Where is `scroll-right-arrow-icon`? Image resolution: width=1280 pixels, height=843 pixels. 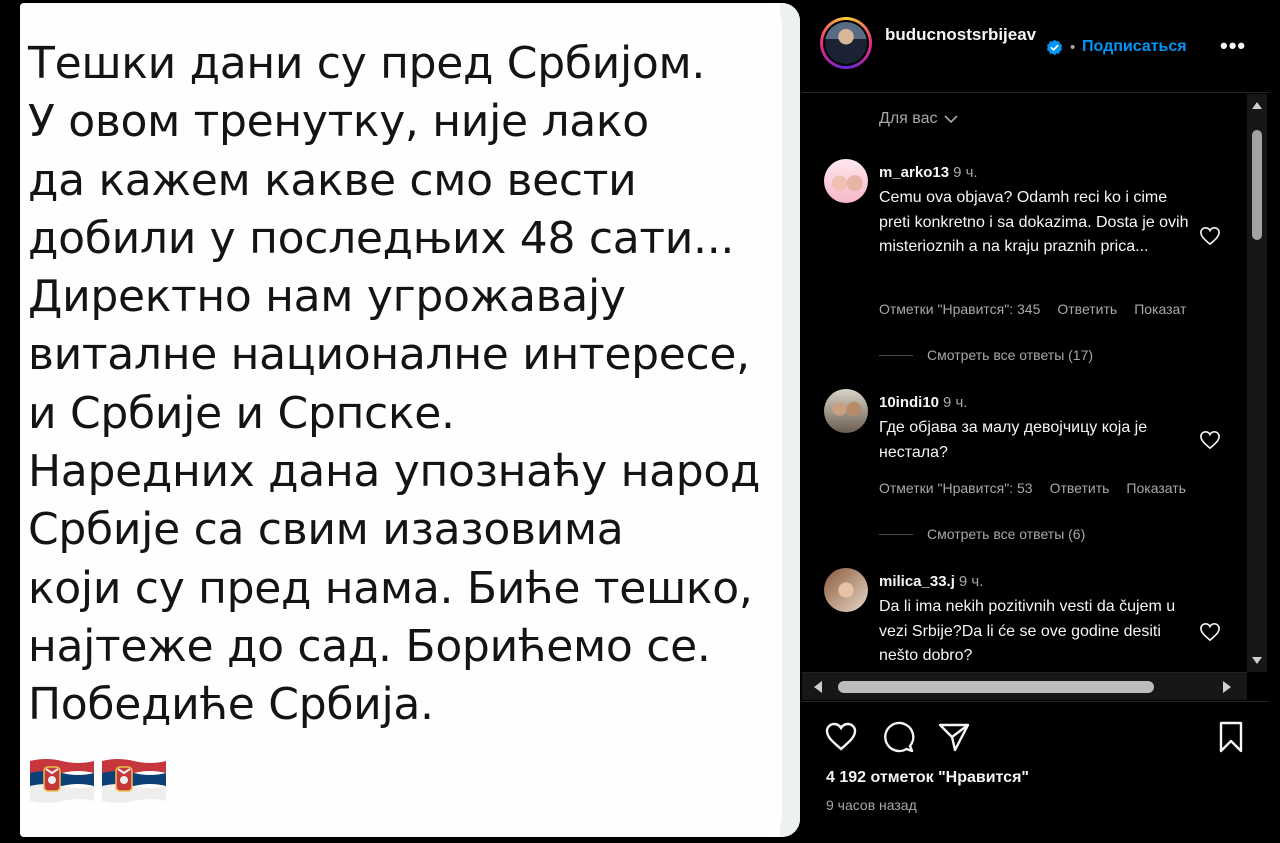 scroll-right-arrow-icon is located at coordinates (1227, 687).